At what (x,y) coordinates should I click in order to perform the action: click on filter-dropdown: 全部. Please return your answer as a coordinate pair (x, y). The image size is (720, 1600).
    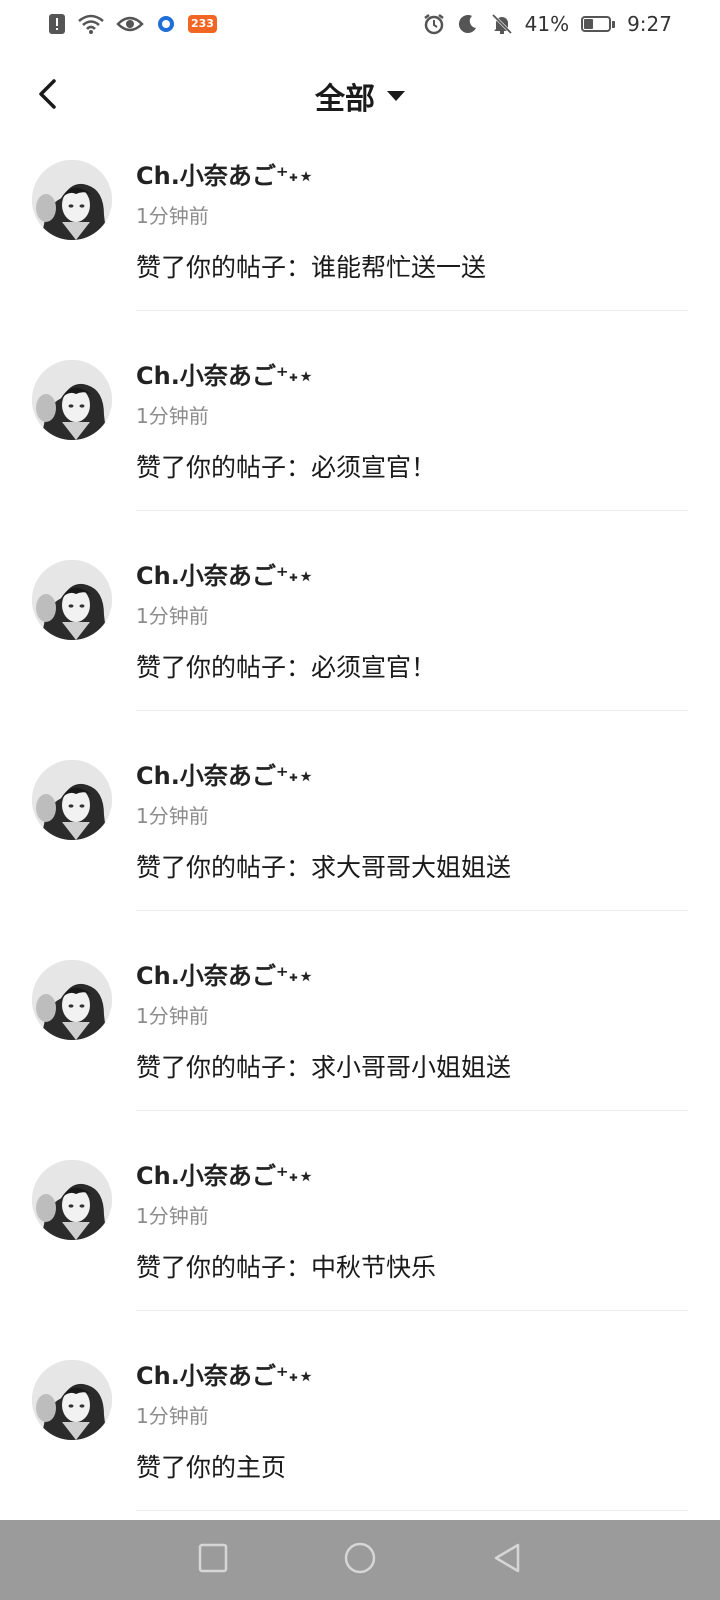
    Looking at the image, I should click on (360, 96).